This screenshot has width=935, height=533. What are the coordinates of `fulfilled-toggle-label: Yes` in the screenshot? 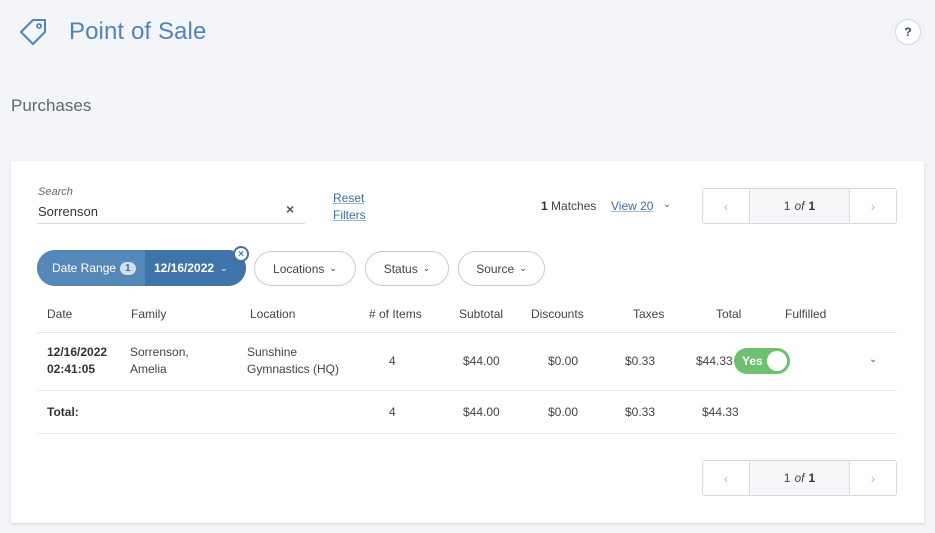 It's located at (752, 361).